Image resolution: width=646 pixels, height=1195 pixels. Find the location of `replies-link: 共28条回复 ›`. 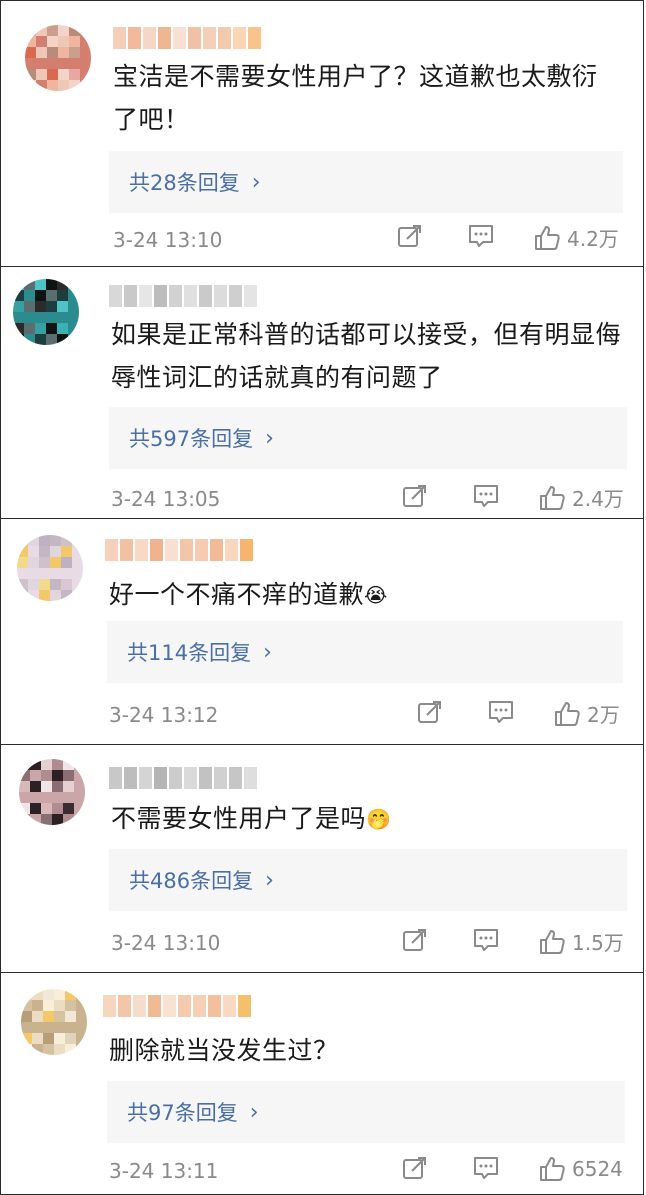

replies-link: 共28条回复 › is located at coordinates (366, 182).